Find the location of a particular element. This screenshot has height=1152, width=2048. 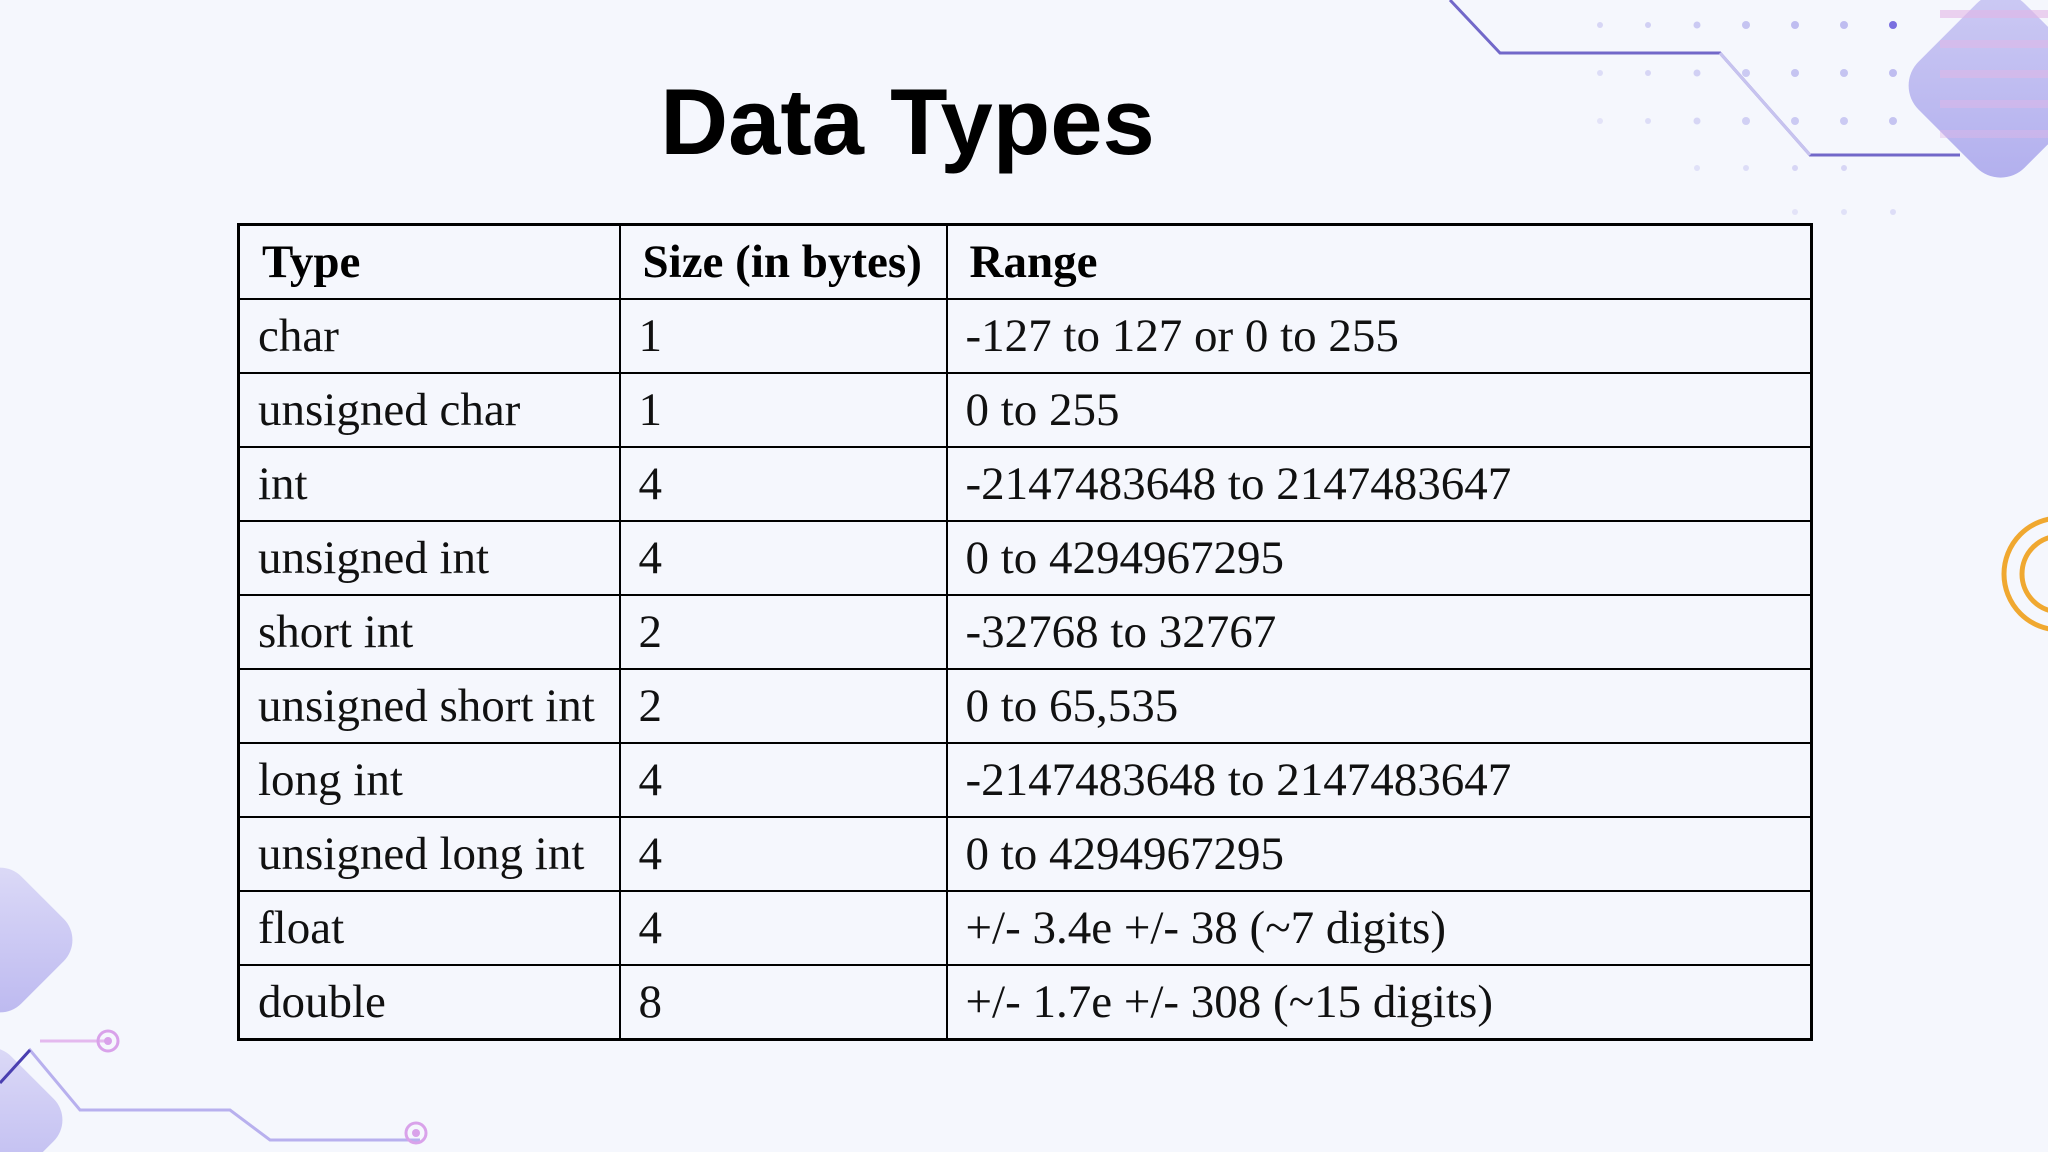

right-orange-ring is located at coordinates (2024, 574).